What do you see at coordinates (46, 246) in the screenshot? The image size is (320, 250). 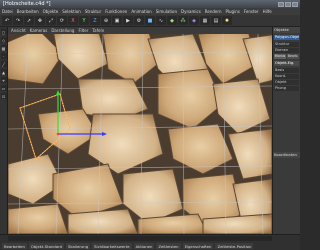 I see `timeline-button-object-standard: Objekt-Standard` at bounding box center [46, 246].